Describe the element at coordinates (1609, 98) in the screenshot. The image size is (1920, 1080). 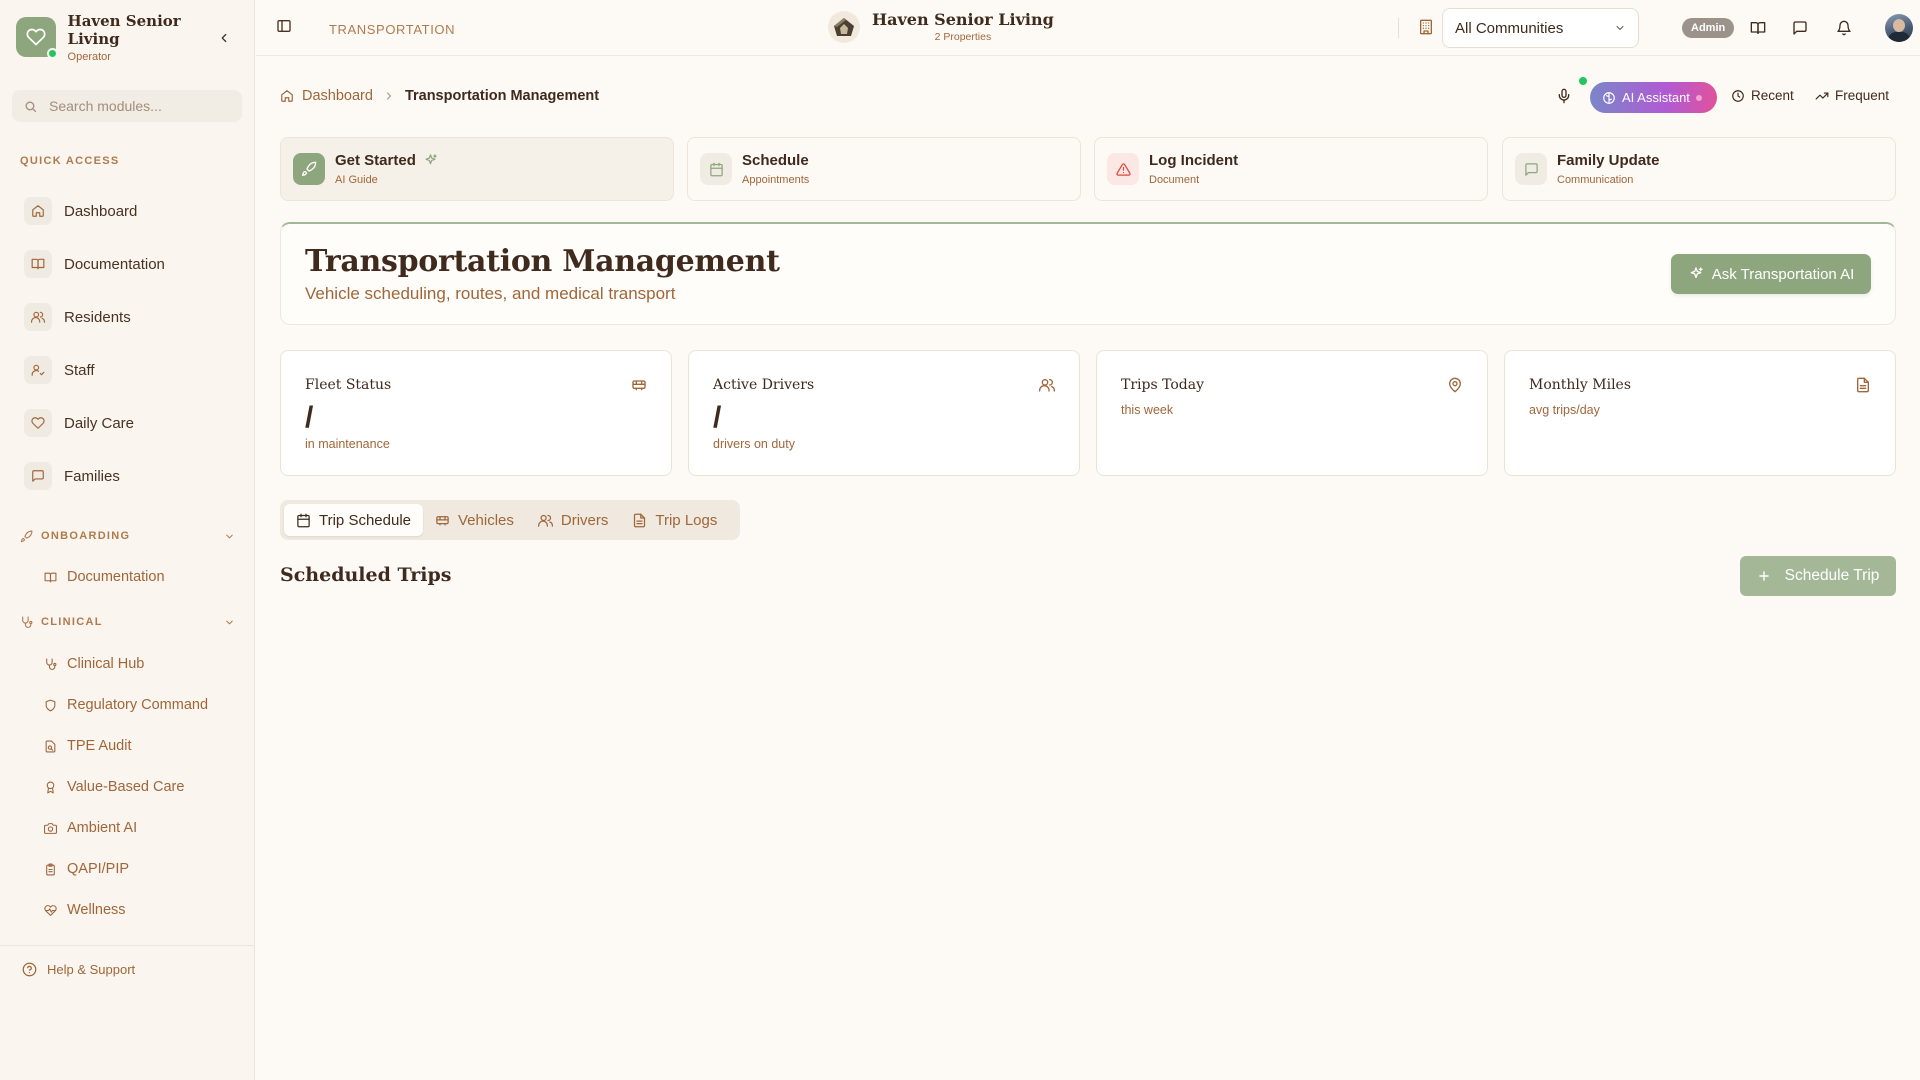
I see `brain-icon` at that location.